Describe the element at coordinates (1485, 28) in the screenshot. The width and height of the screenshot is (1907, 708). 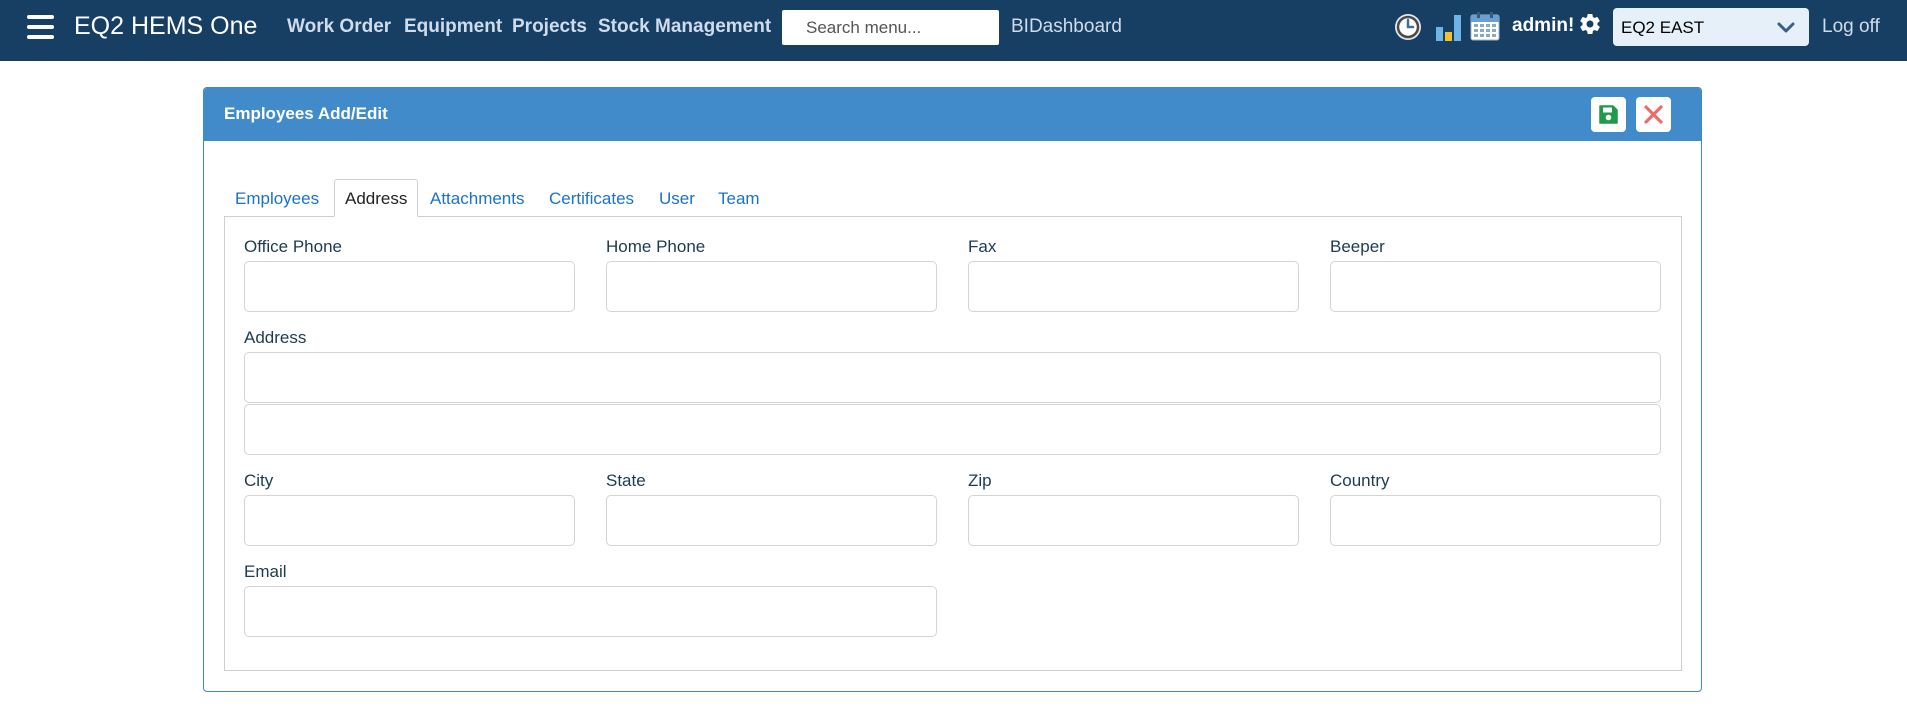
I see `calendar-icon` at that location.